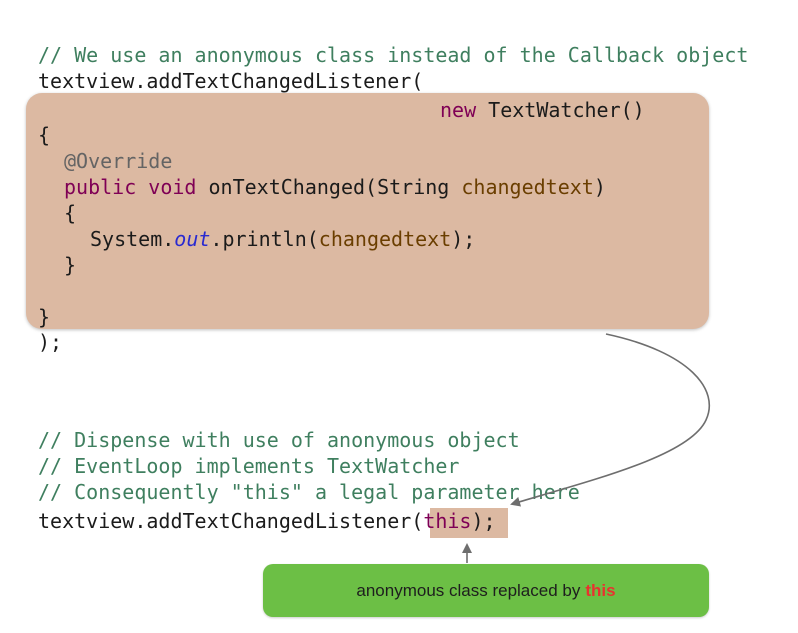  What do you see at coordinates (610, 420) in the screenshot?
I see `curved-arrow` at bounding box center [610, 420].